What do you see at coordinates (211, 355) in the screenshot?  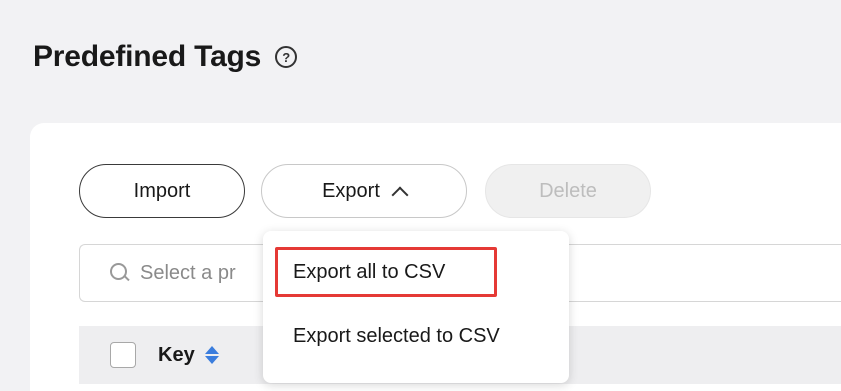 I see `sort-icon` at bounding box center [211, 355].